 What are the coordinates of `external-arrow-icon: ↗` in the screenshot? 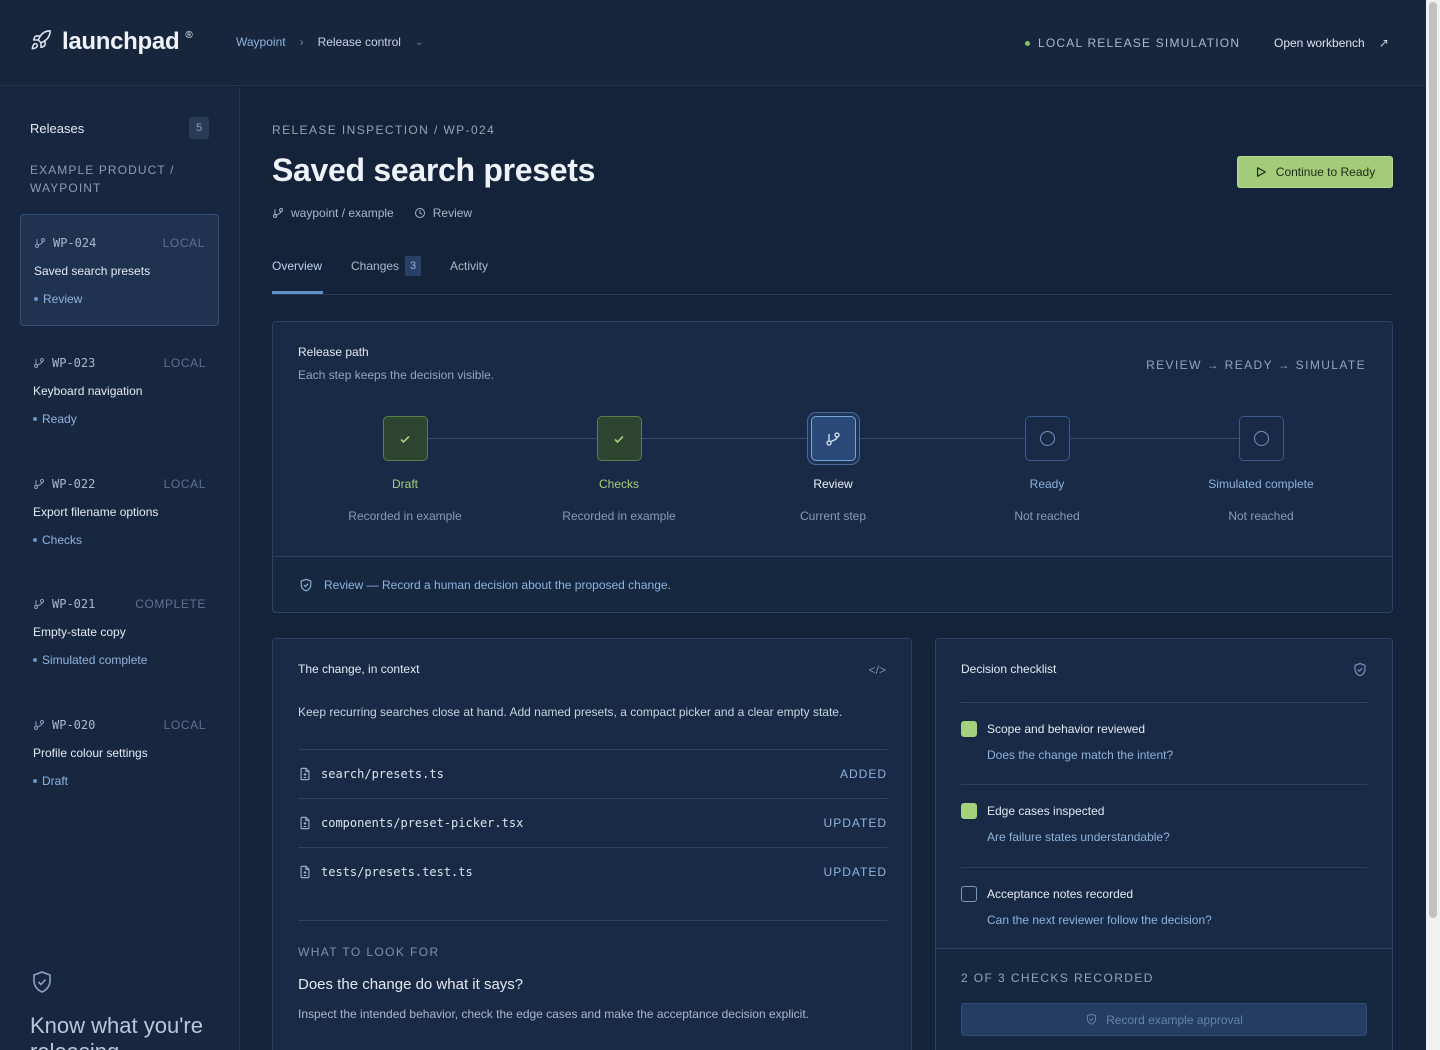 It's located at (1383, 43).